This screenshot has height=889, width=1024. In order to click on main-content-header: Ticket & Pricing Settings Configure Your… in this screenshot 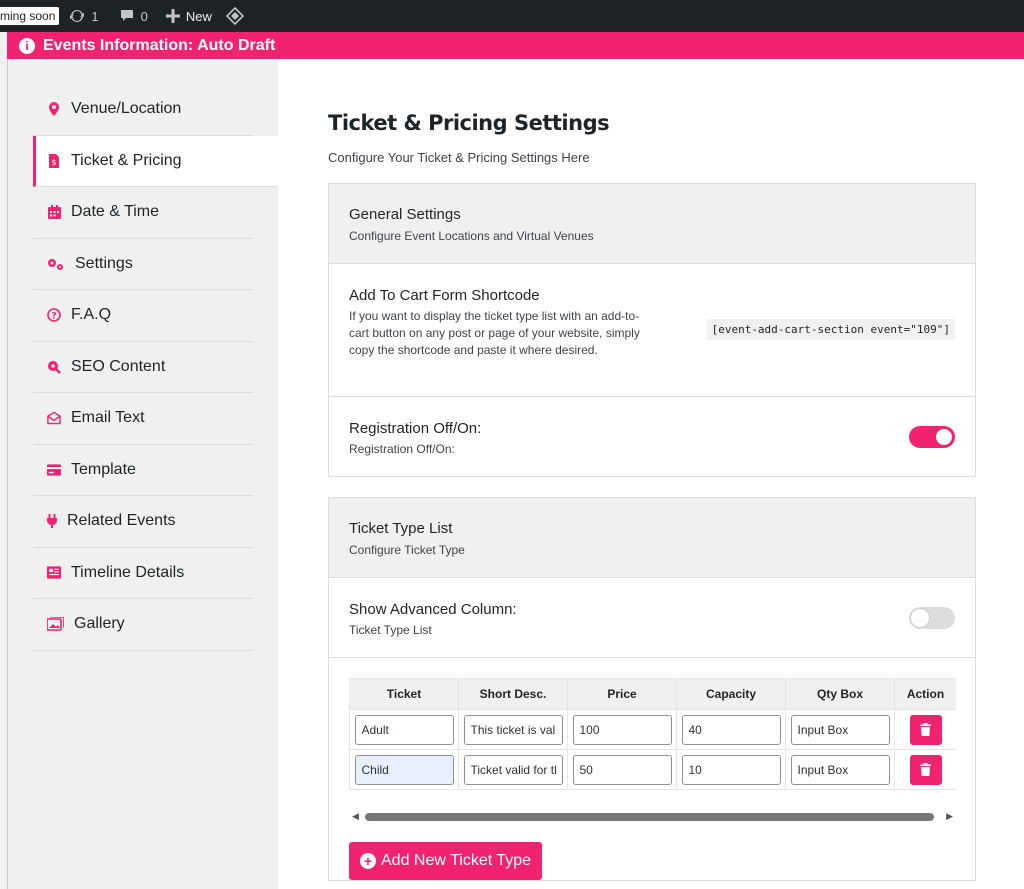, I will do `click(652, 138)`.